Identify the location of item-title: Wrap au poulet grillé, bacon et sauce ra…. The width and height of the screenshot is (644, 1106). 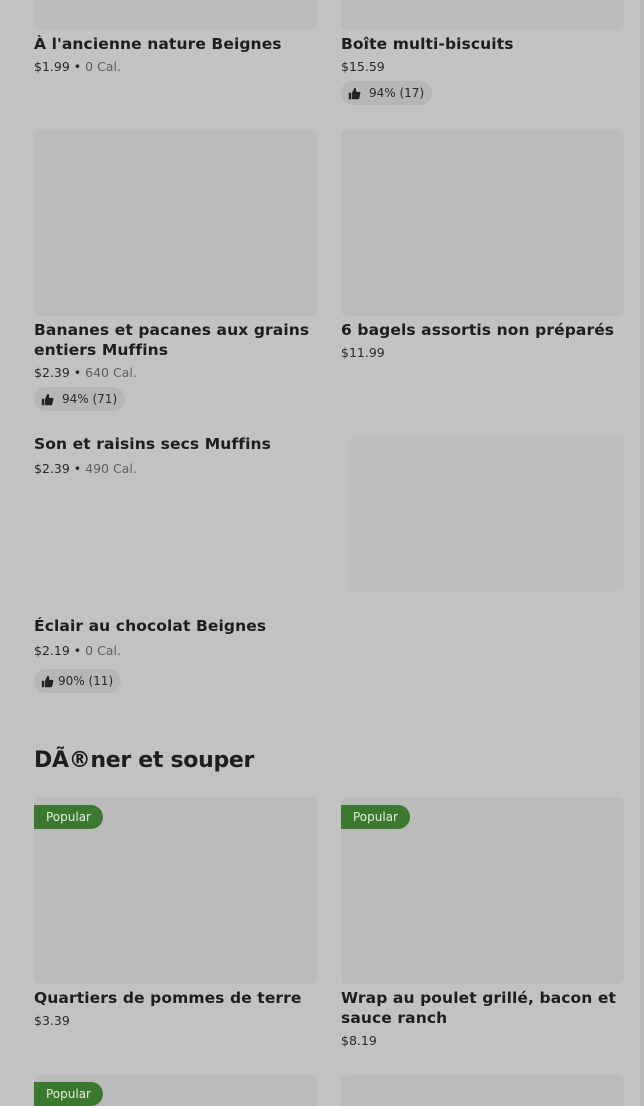
(486, 1008).